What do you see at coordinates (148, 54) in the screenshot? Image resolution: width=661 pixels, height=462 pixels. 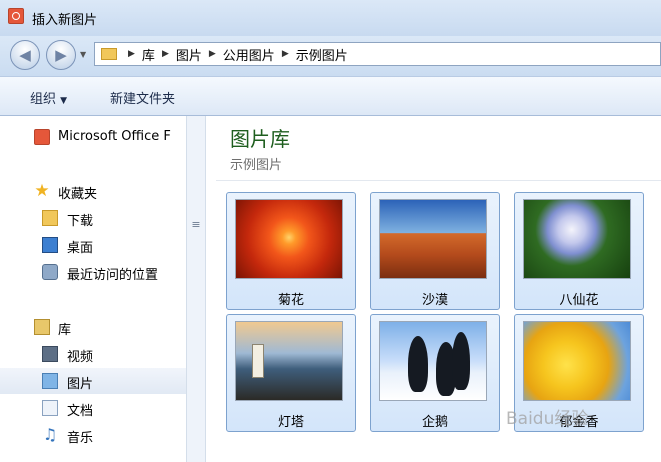 I see `breadcrumb-library: 库` at bounding box center [148, 54].